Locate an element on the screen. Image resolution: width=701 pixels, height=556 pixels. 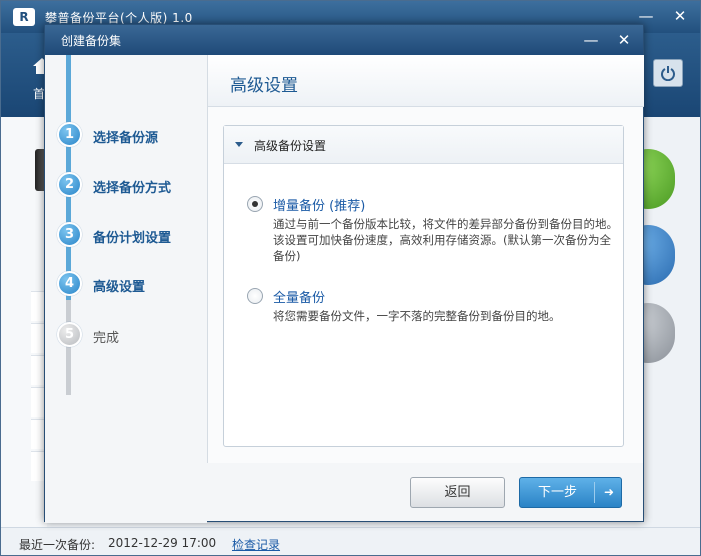
dialog-title: 创建备份集 is located at coordinates (91, 41).